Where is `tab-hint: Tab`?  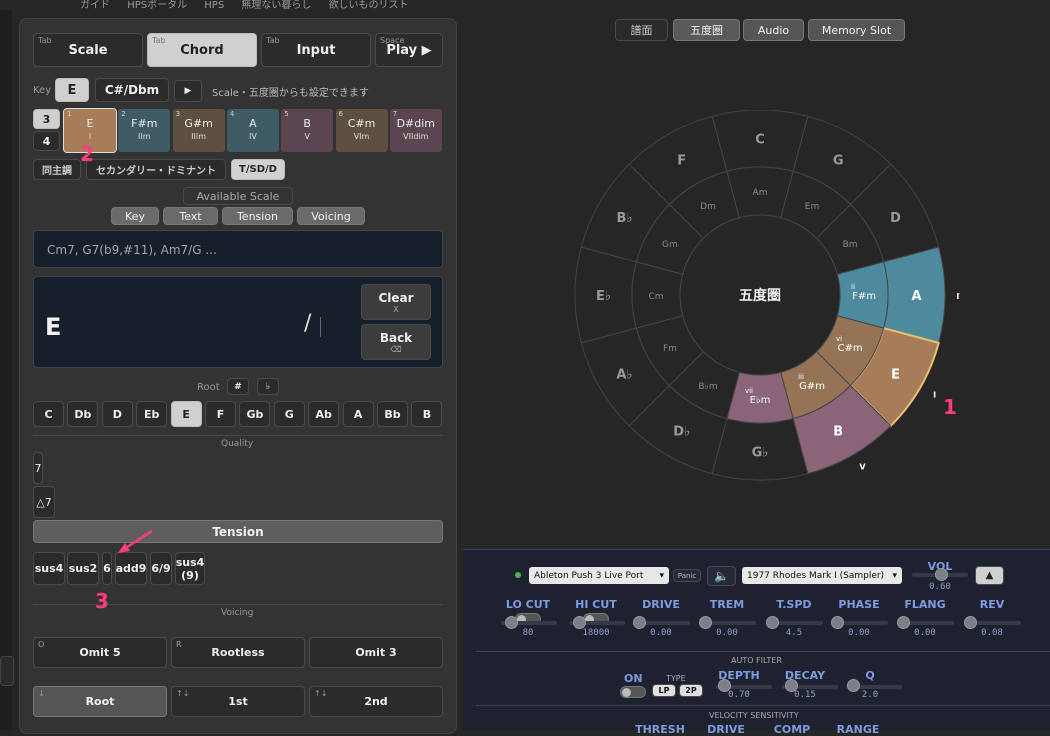
tab-hint: Tab is located at coordinates (159, 40).